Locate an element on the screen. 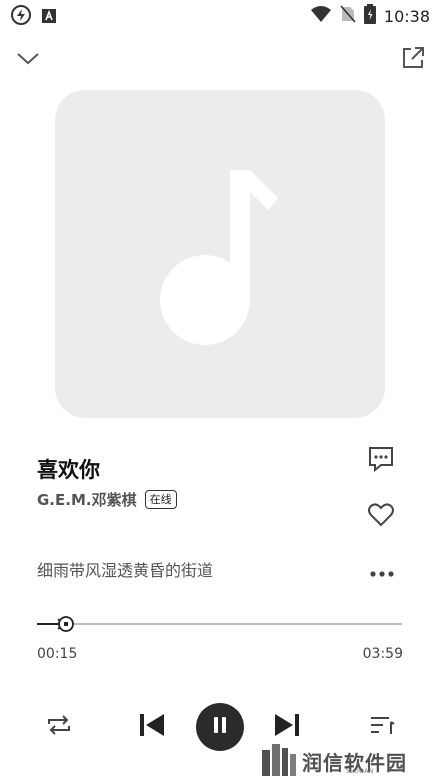 The image size is (440, 782). like-button is located at coordinates (381, 517).